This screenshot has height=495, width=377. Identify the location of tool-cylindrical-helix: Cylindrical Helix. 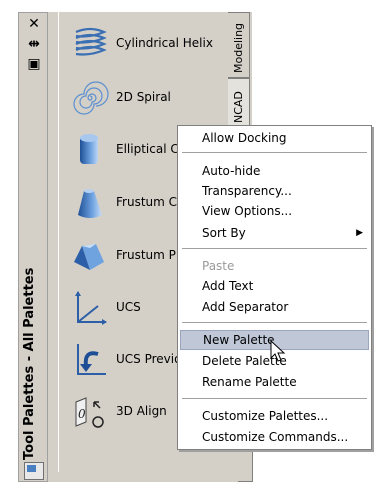
(145, 44).